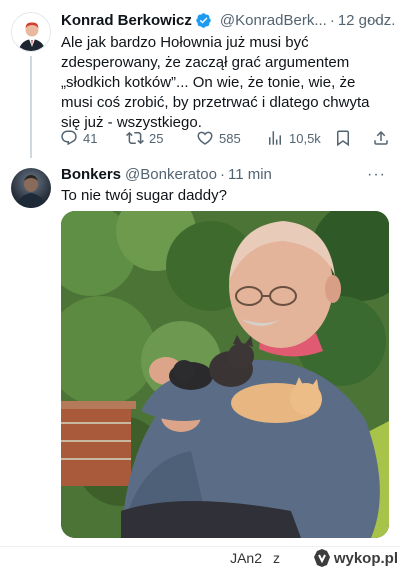  I want to click on bookmark-icon, so click(343, 138).